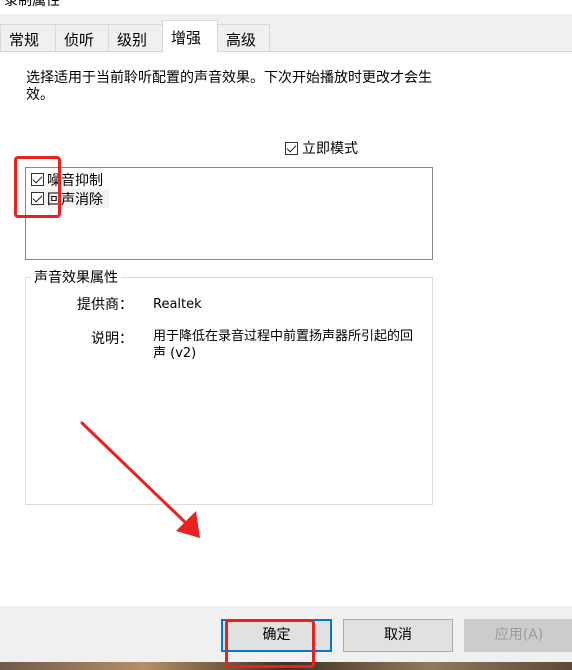 The width and height of the screenshot is (572, 670). Describe the element at coordinates (140, 479) in the screenshot. I see `annotation-arrow-icon` at that location.